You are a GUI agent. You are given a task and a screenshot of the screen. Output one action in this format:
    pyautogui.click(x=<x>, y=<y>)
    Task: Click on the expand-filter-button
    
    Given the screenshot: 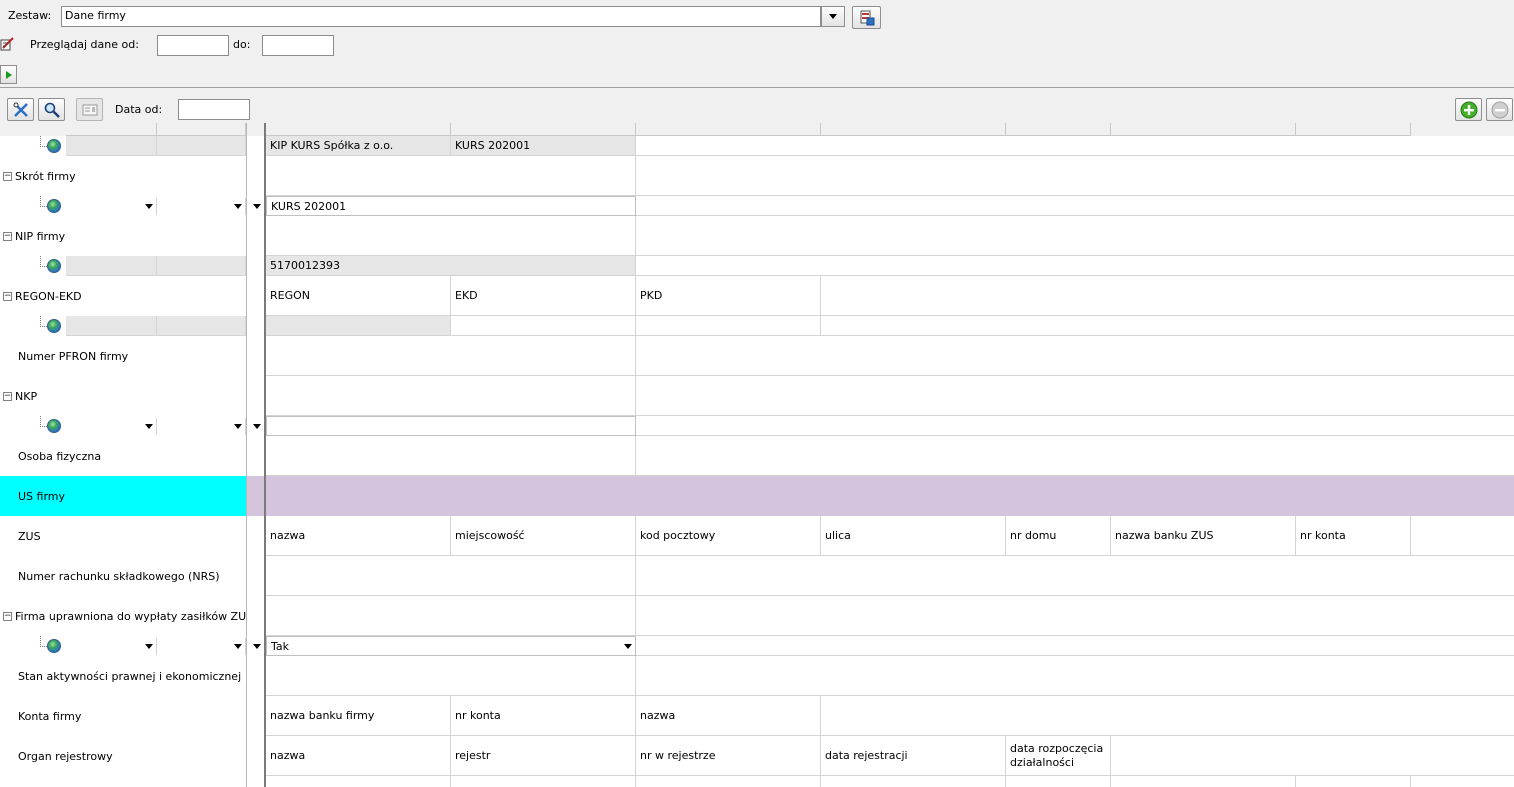 What is the action you would take?
    pyautogui.click(x=8, y=74)
    